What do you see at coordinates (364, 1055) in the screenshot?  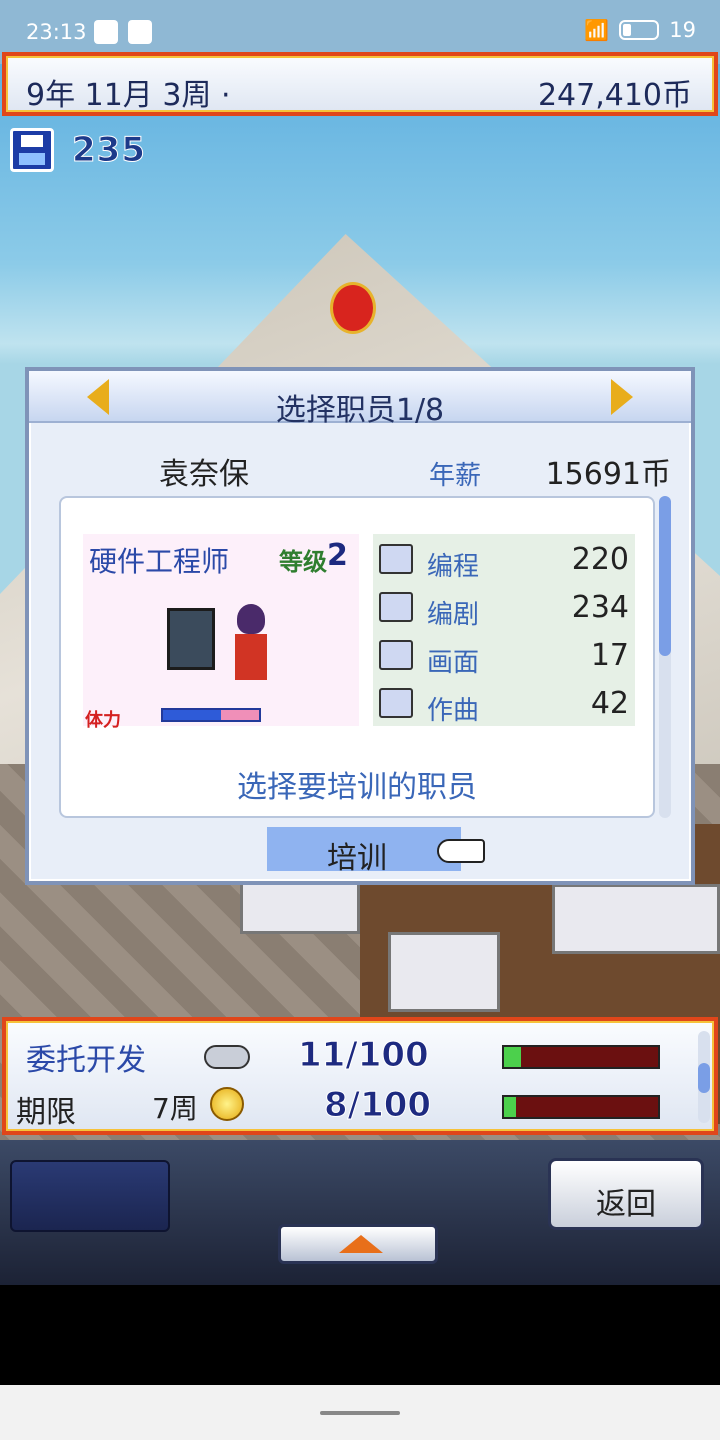 I see `progress-text-1: 11/100` at bounding box center [364, 1055].